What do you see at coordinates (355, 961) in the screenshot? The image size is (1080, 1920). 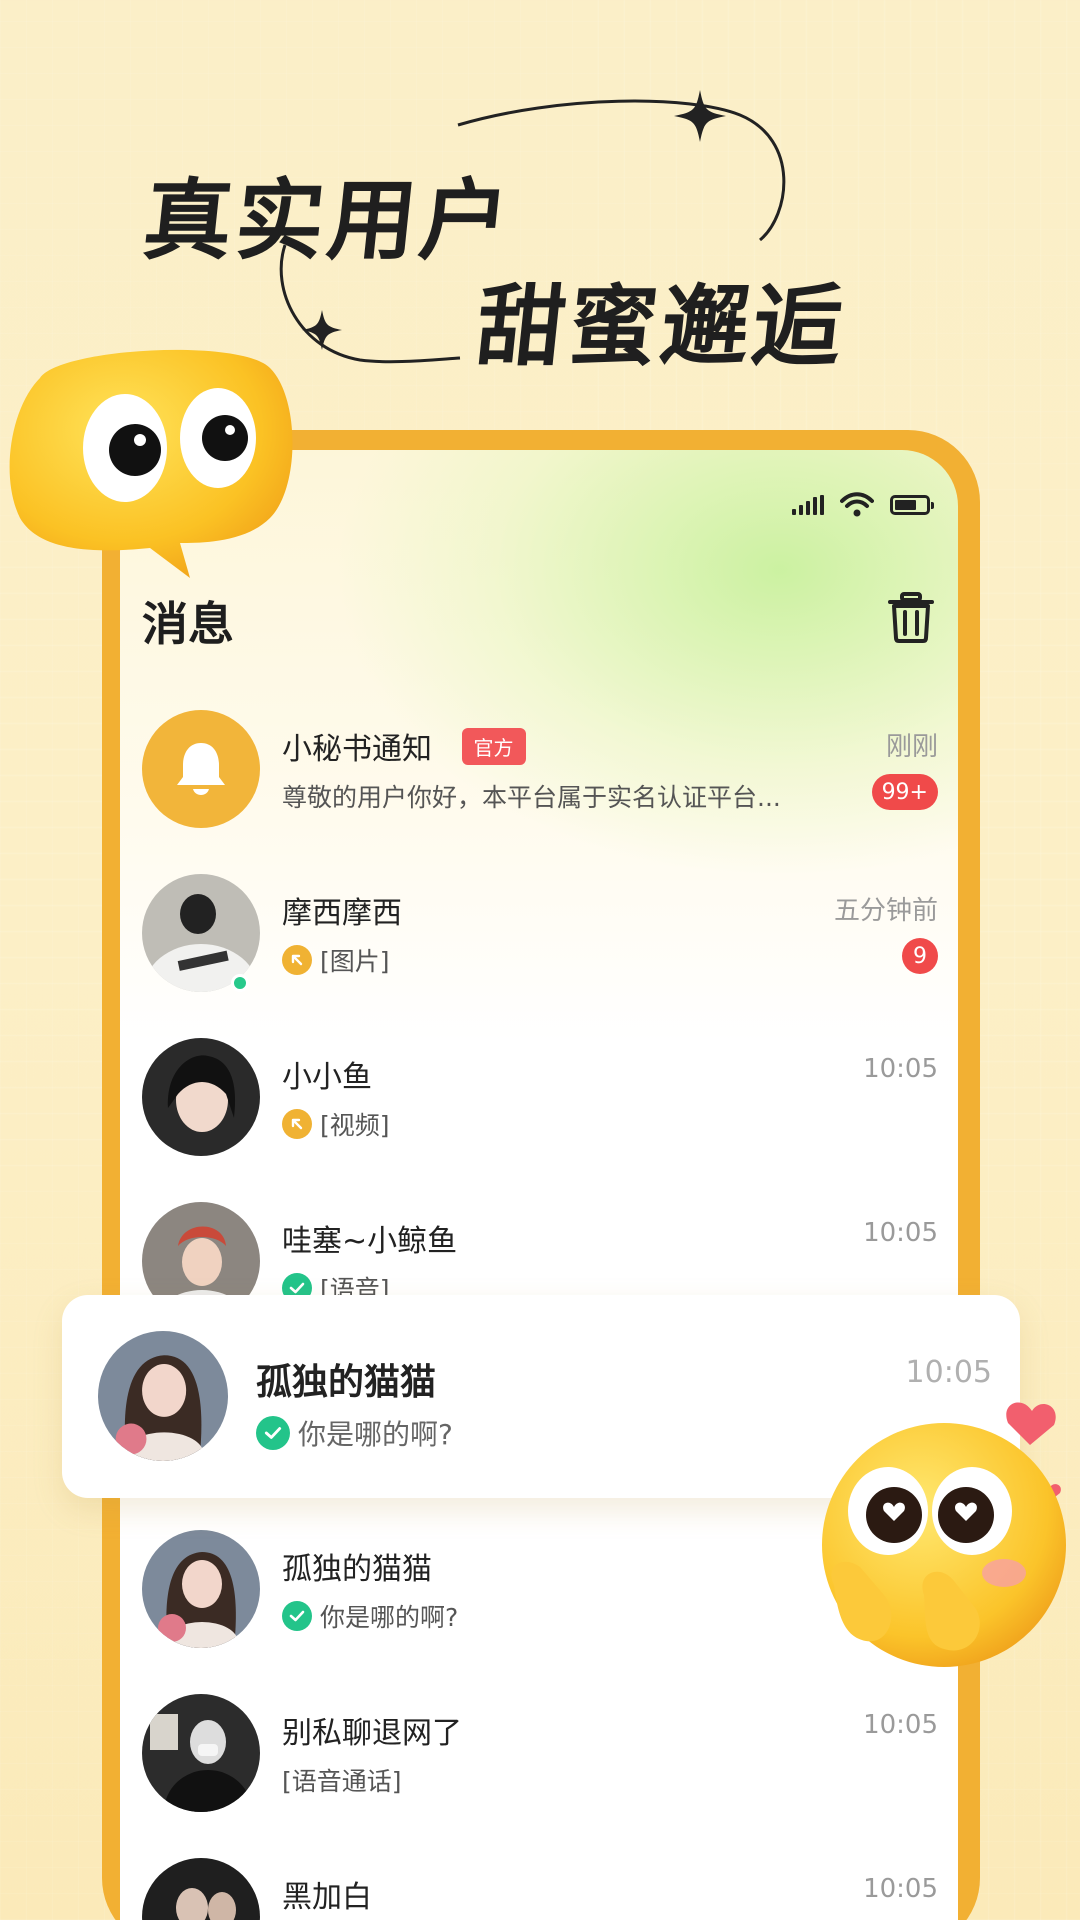 I see `message-preview: [图片]` at bounding box center [355, 961].